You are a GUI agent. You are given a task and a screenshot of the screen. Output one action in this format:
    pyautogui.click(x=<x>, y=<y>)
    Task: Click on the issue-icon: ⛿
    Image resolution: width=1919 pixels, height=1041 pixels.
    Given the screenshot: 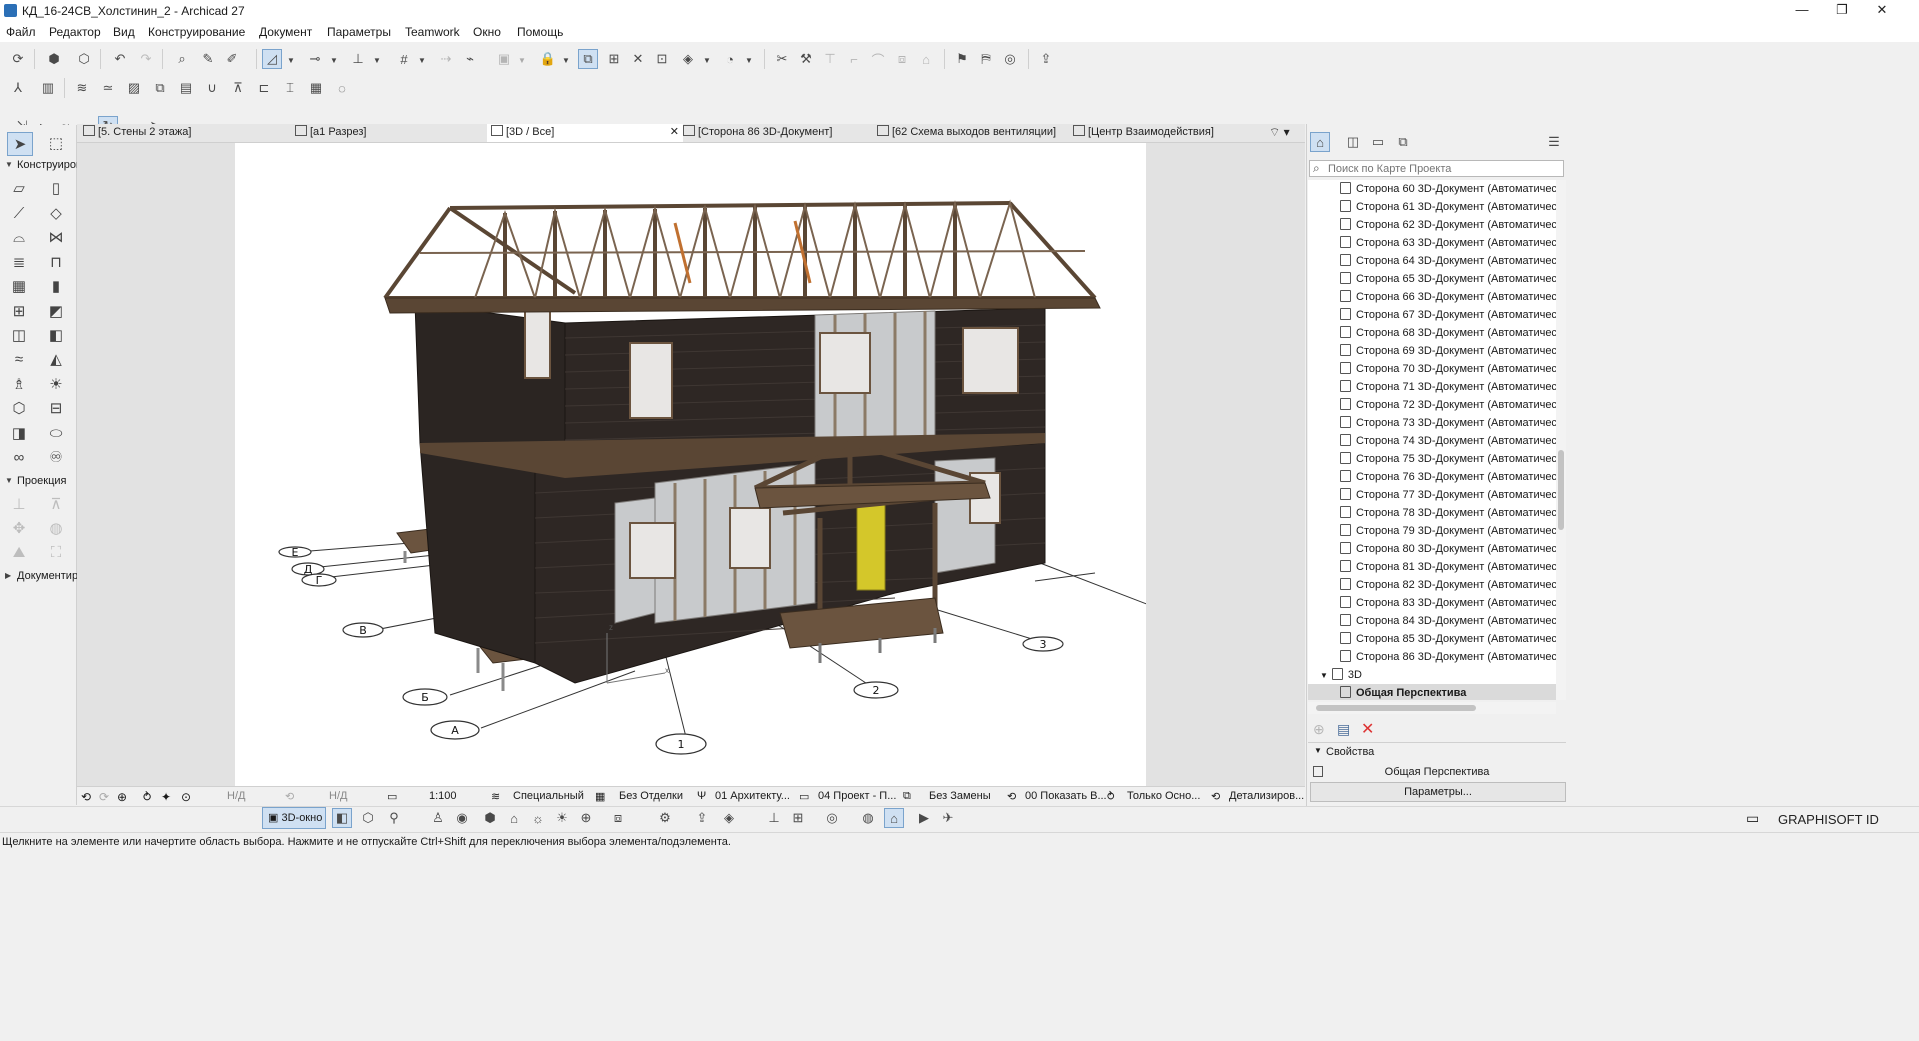 What is the action you would take?
    pyautogui.click(x=986, y=59)
    